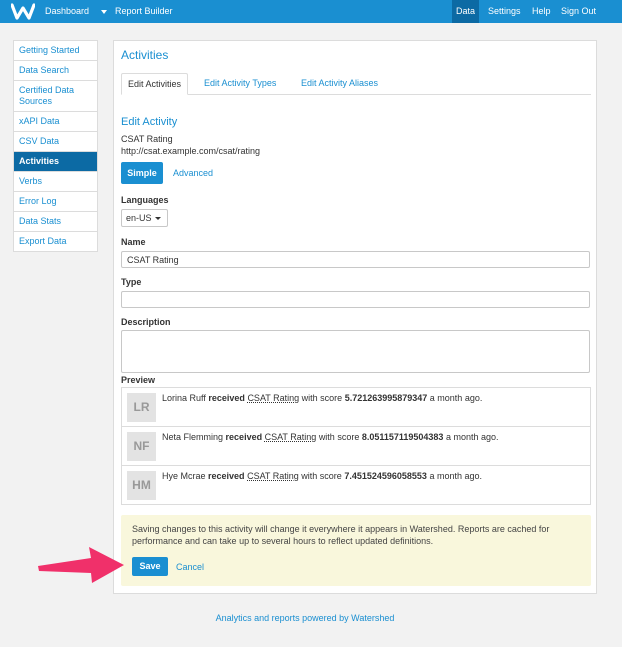  Describe the element at coordinates (193, 173) in the screenshot. I see `advanced-mode-link: Advanced` at that location.